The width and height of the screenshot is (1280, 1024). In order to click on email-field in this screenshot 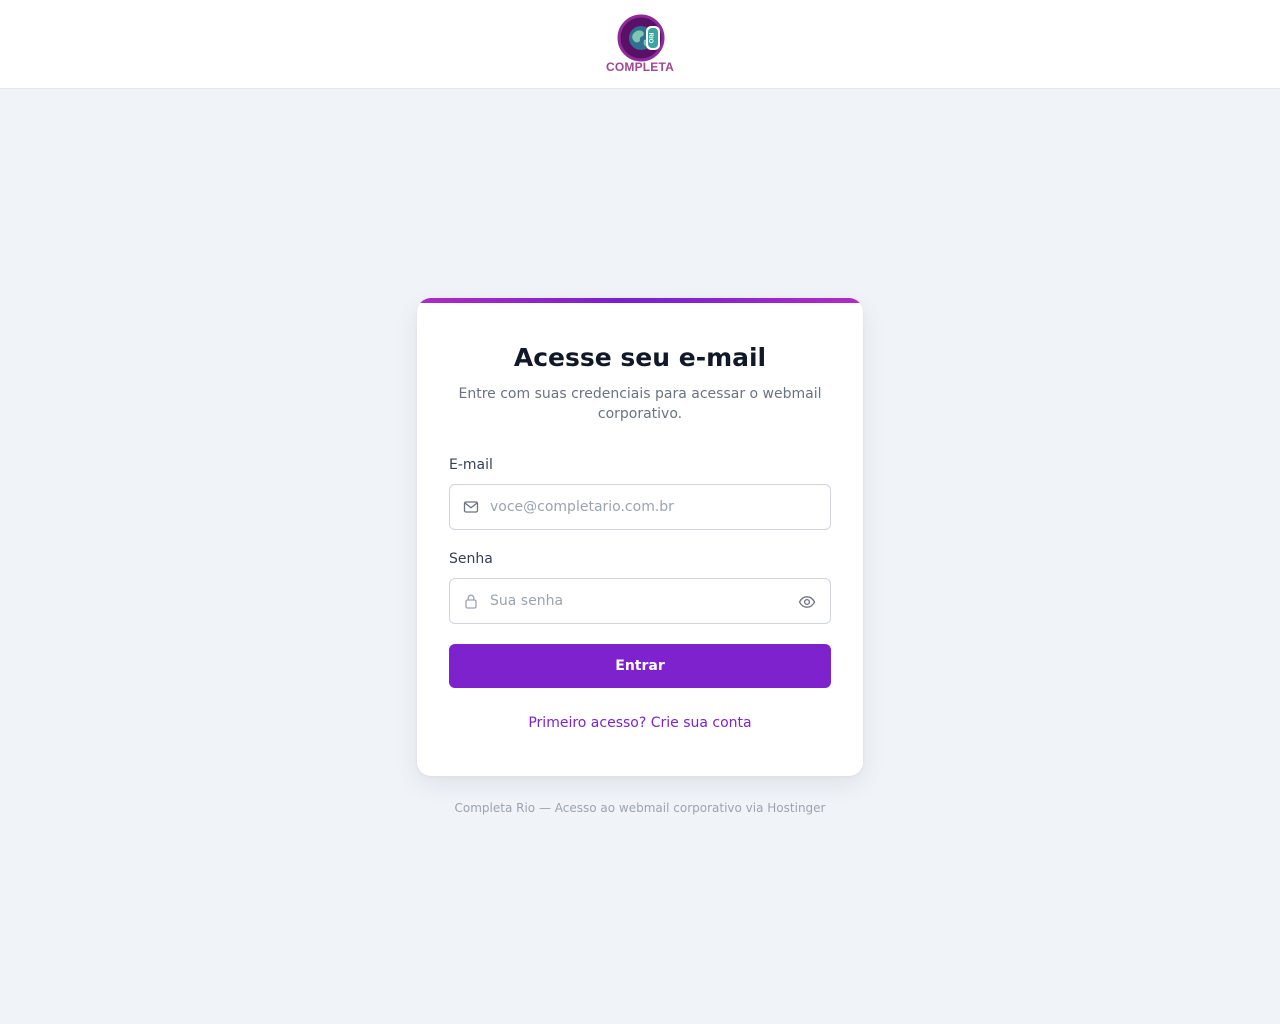, I will do `click(640, 507)`.